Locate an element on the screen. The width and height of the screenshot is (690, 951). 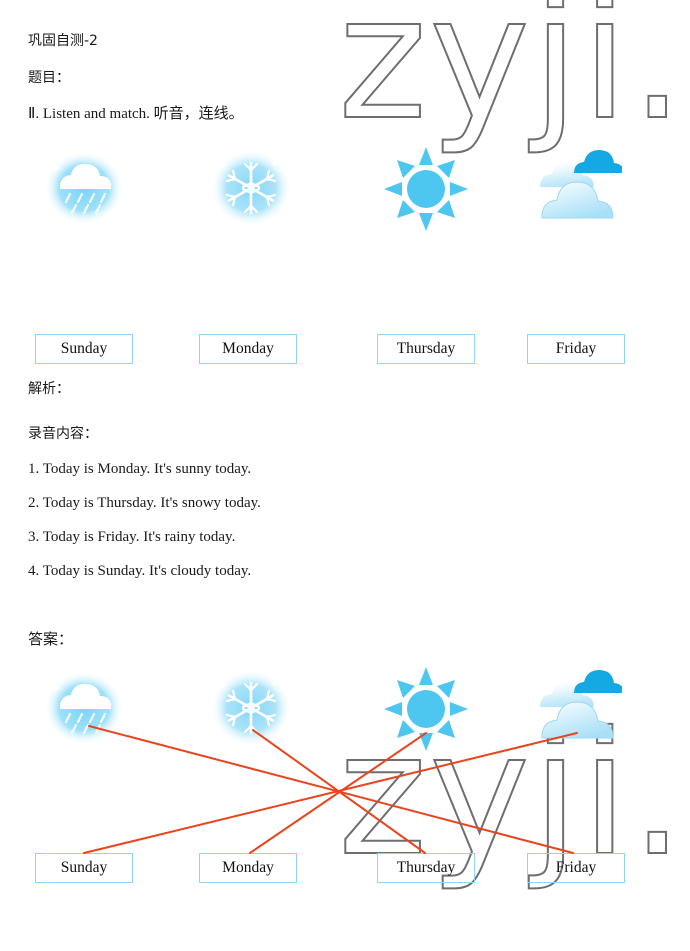
recording-item-3: 3. Today is Friday. It's rainy today. is located at coordinates (132, 537).